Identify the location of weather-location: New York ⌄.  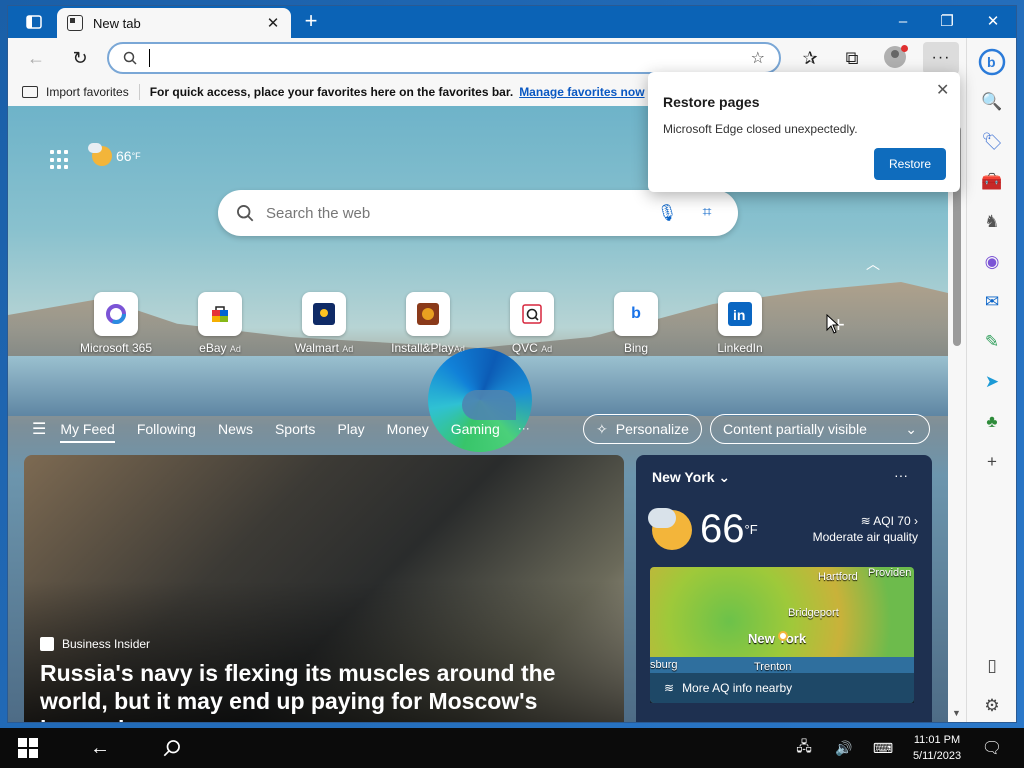
(691, 477).